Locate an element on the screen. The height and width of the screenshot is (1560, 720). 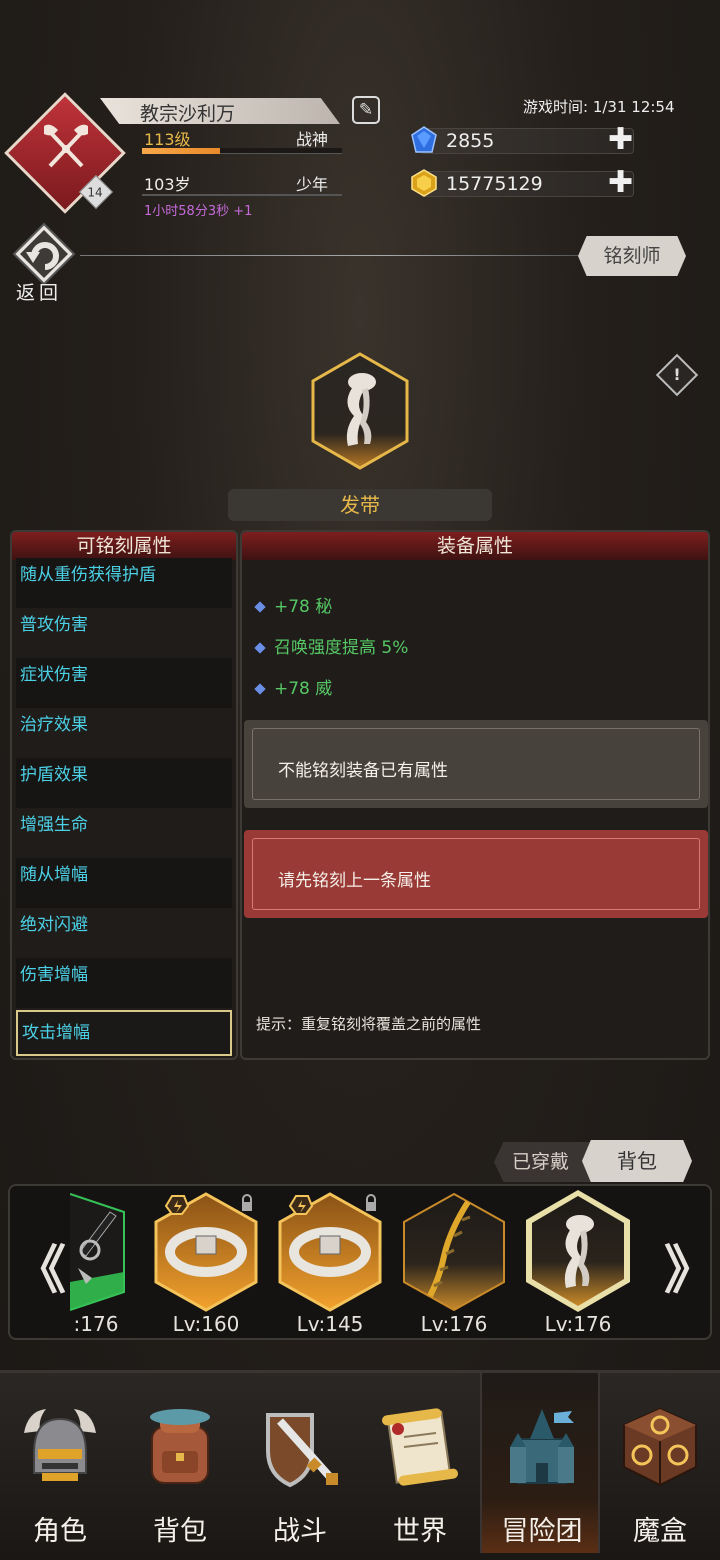
back-label: 返回 is located at coordinates (39, 293).